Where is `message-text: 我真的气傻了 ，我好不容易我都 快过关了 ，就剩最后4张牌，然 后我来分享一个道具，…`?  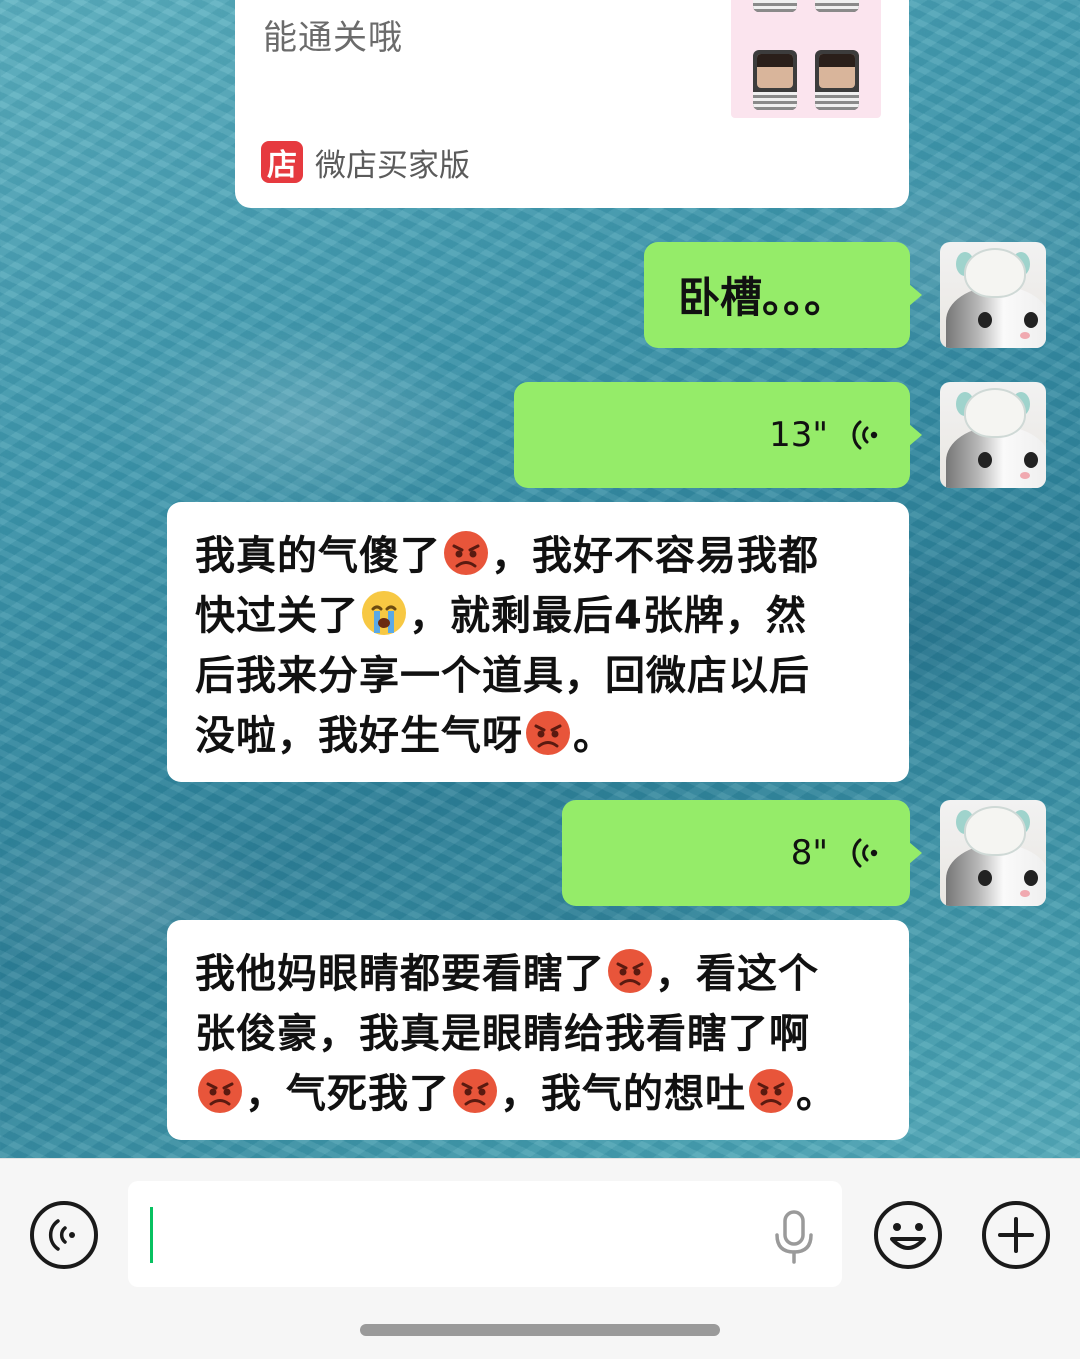 message-text: 我真的气傻了 ，我好不容易我都 快过关了 ，就剩最后4张牌，然 后我来分享一个道具，… is located at coordinates (545, 646).